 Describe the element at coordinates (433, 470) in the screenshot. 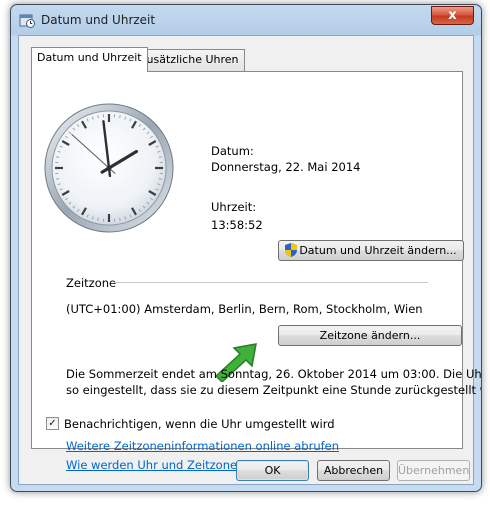

I see `apply-button: Übernehmen` at that location.